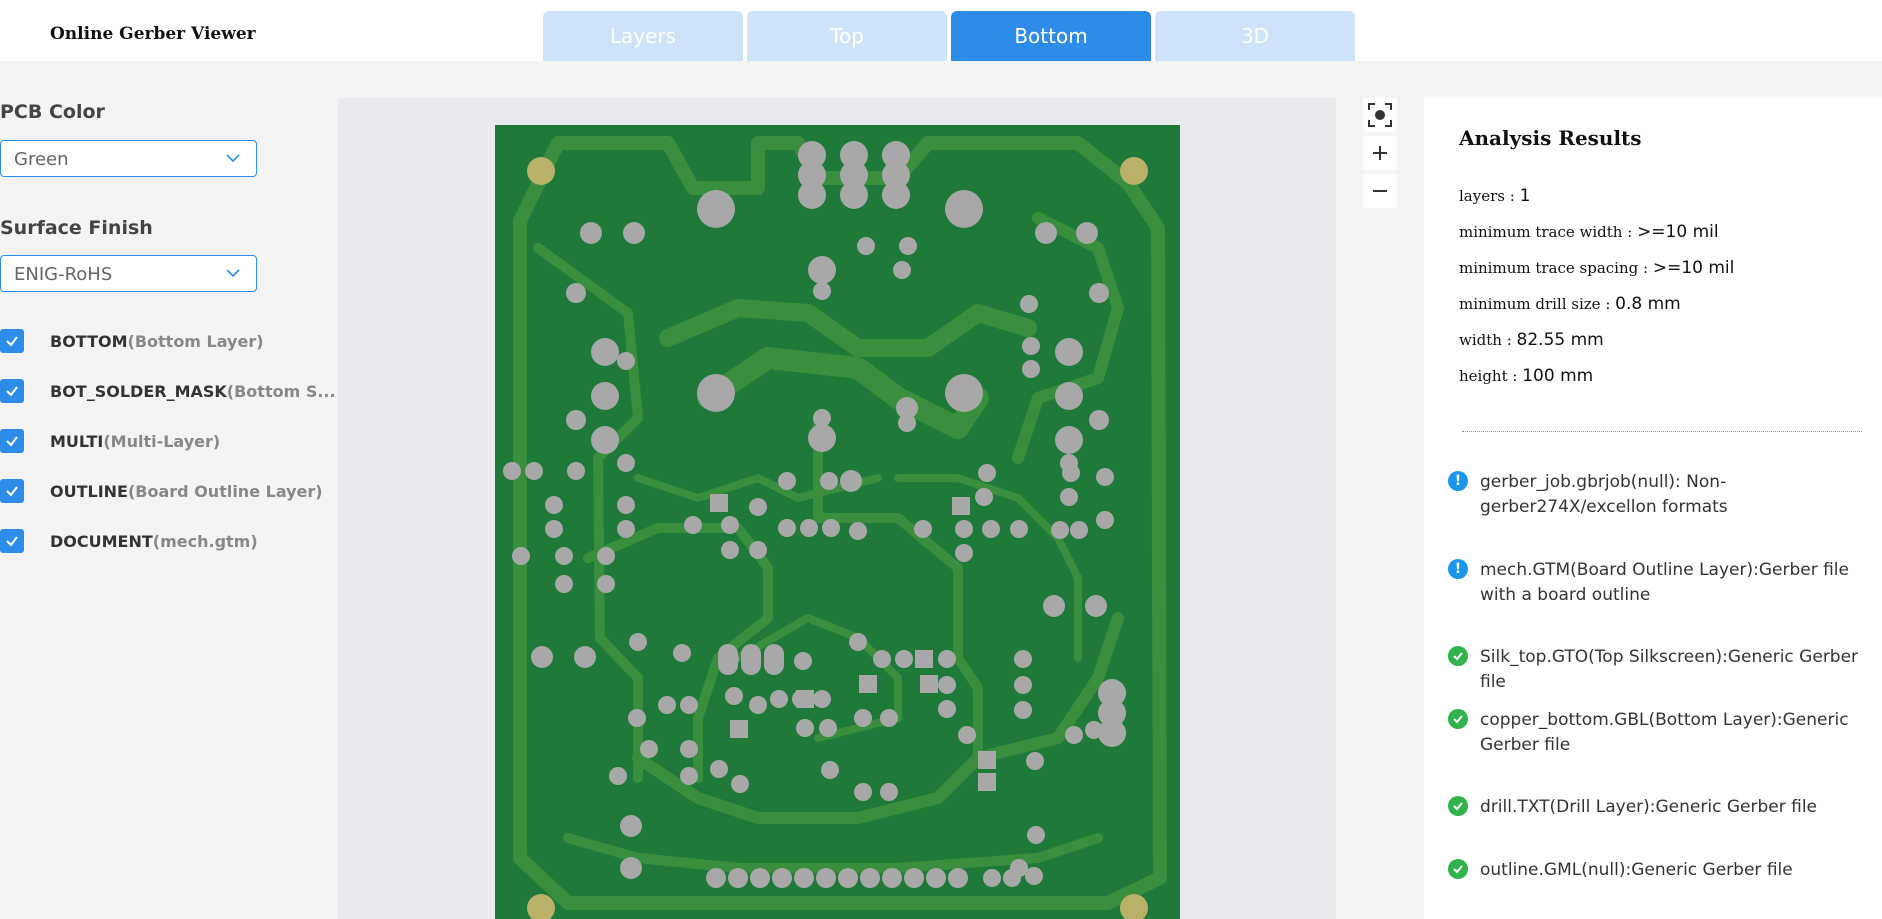  What do you see at coordinates (128, 273) in the screenshot?
I see `surface-finish-select: ENIG-RoHS` at bounding box center [128, 273].